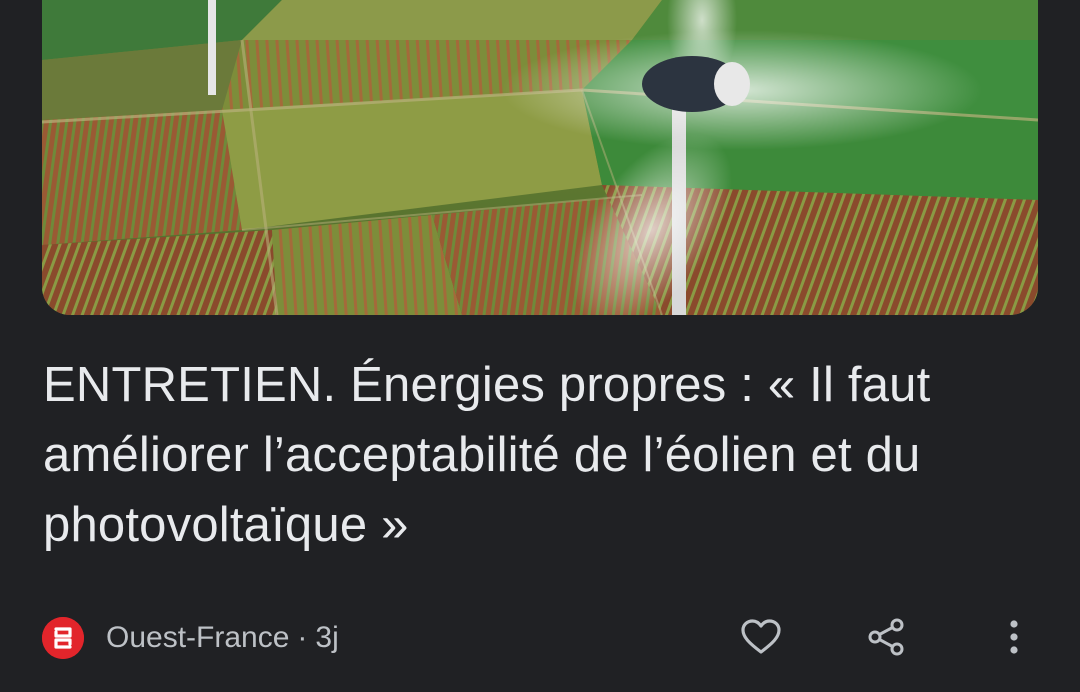 This screenshot has width=1080, height=692. What do you see at coordinates (540, 637) in the screenshot?
I see `article-footer: Ouest-France · 3j` at bounding box center [540, 637].